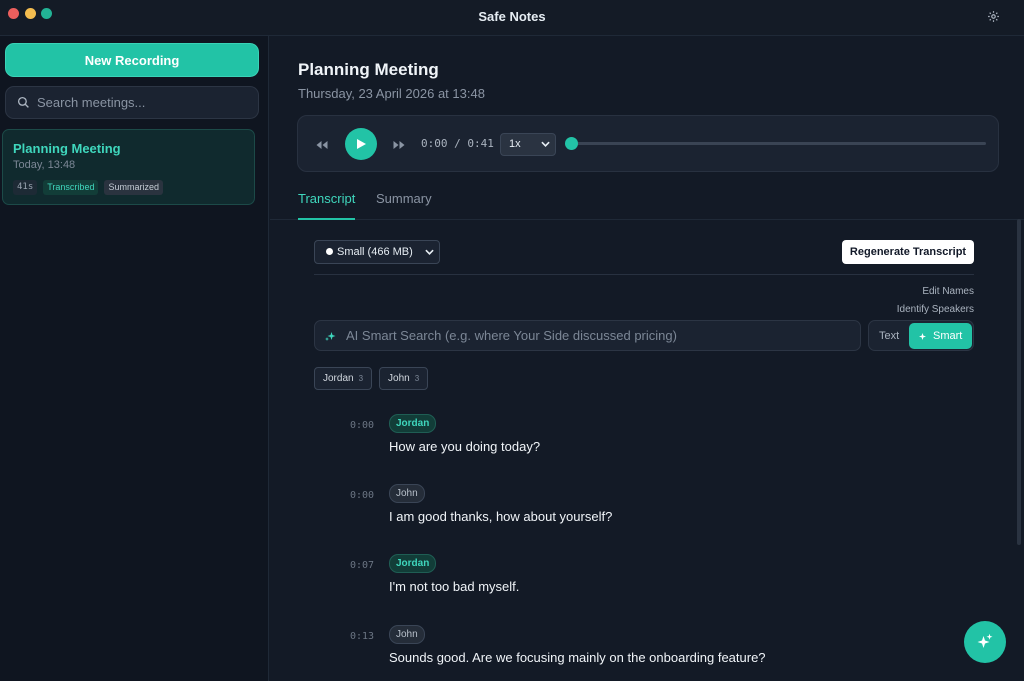 This screenshot has width=1024, height=681. What do you see at coordinates (465, 446) in the screenshot?
I see `entry-text: How are you doing today?` at bounding box center [465, 446].